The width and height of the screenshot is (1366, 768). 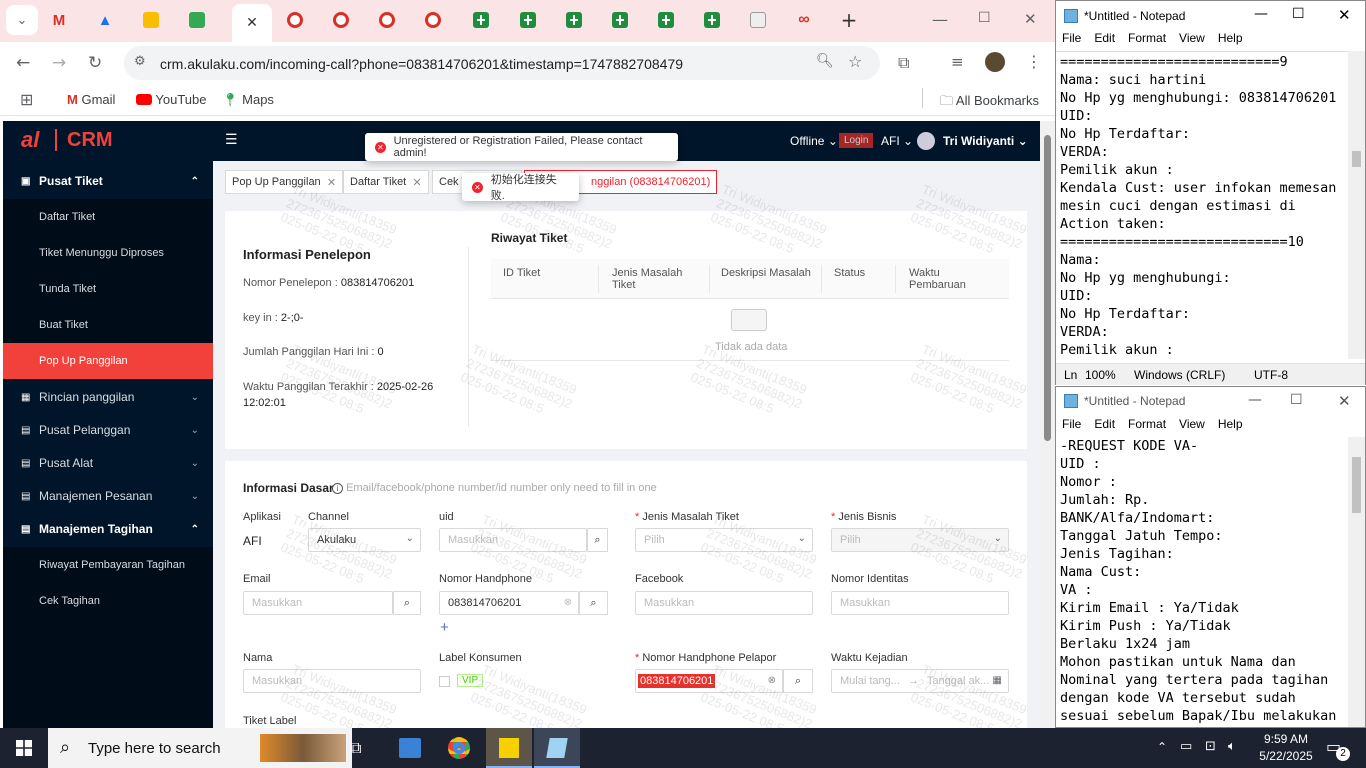 What do you see at coordinates (24, 748) in the screenshot?
I see `windows-start-icon` at bounding box center [24, 748].